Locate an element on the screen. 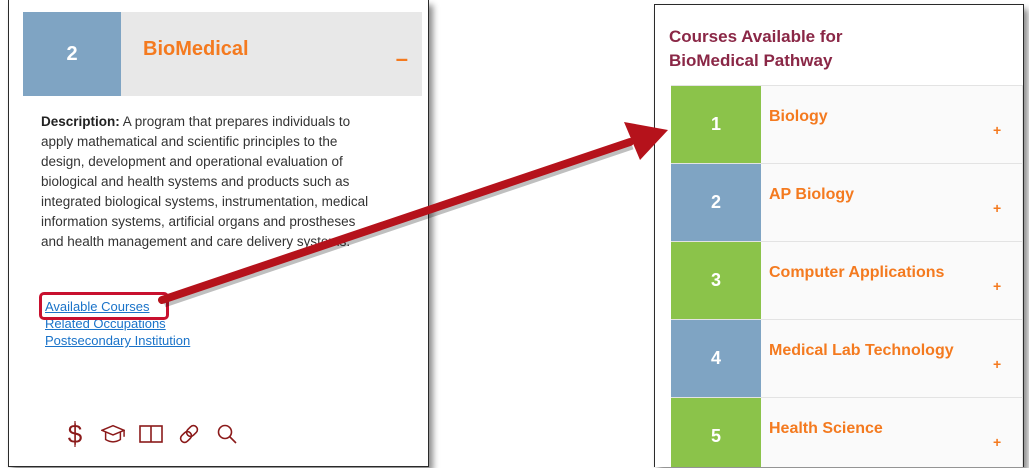 This screenshot has height=468, width=1029. courses-title-line2: BioMedical Pathway is located at coordinates (751, 60).